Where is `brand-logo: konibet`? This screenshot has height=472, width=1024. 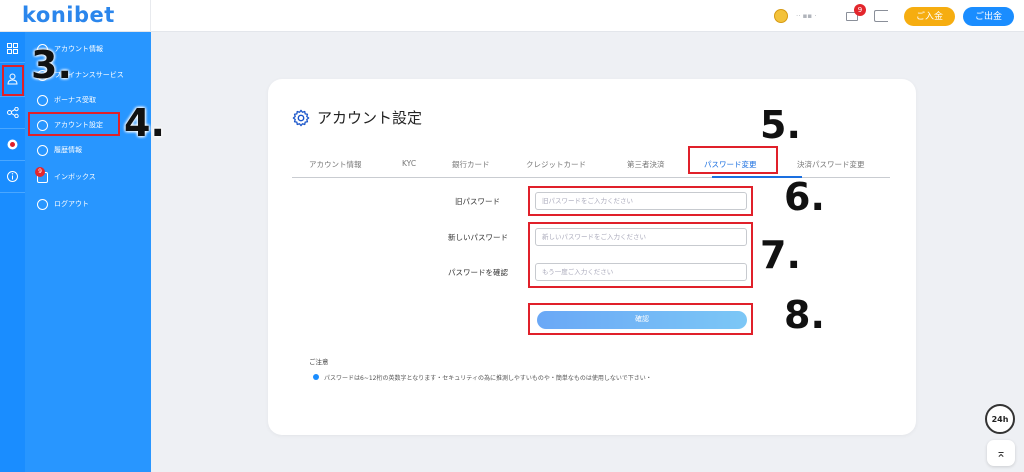
brand-logo: konibet is located at coordinates (68, 15).